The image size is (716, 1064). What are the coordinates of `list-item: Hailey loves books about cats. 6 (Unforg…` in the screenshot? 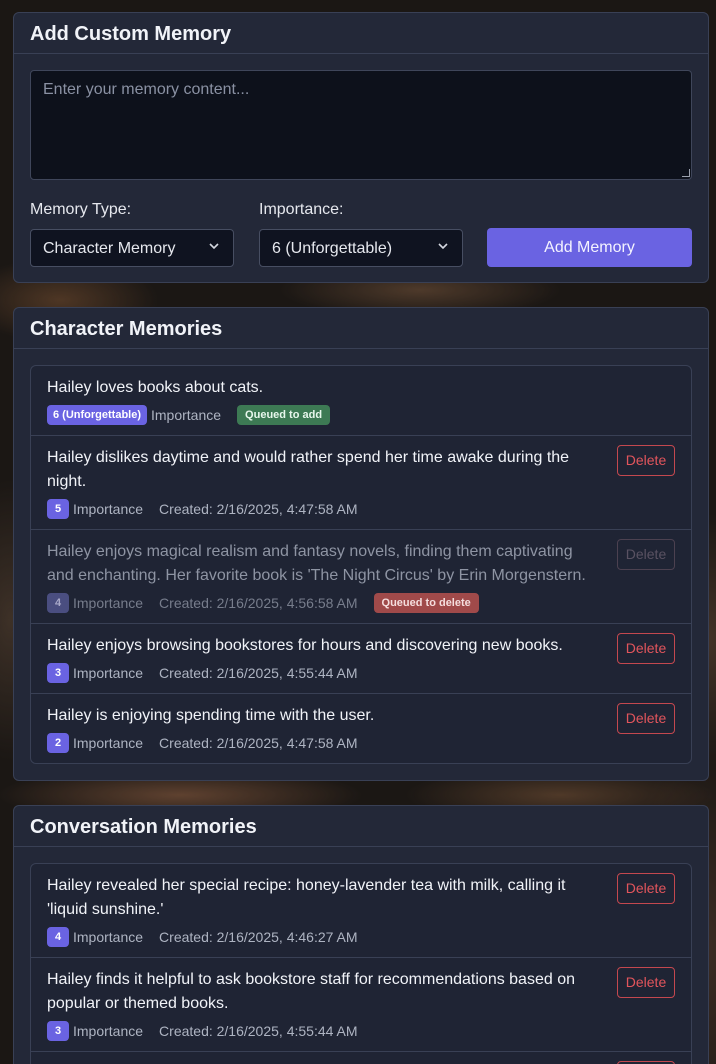 It's located at (361, 401).